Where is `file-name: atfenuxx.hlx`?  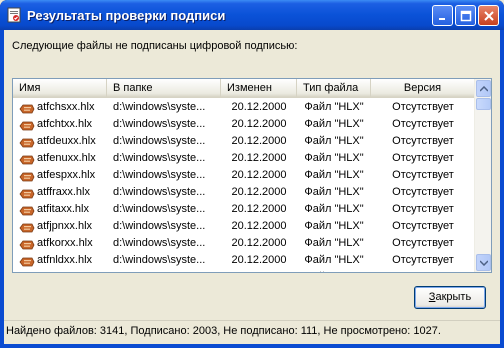
file-name: atfenuxx.hlx is located at coordinates (63, 158).